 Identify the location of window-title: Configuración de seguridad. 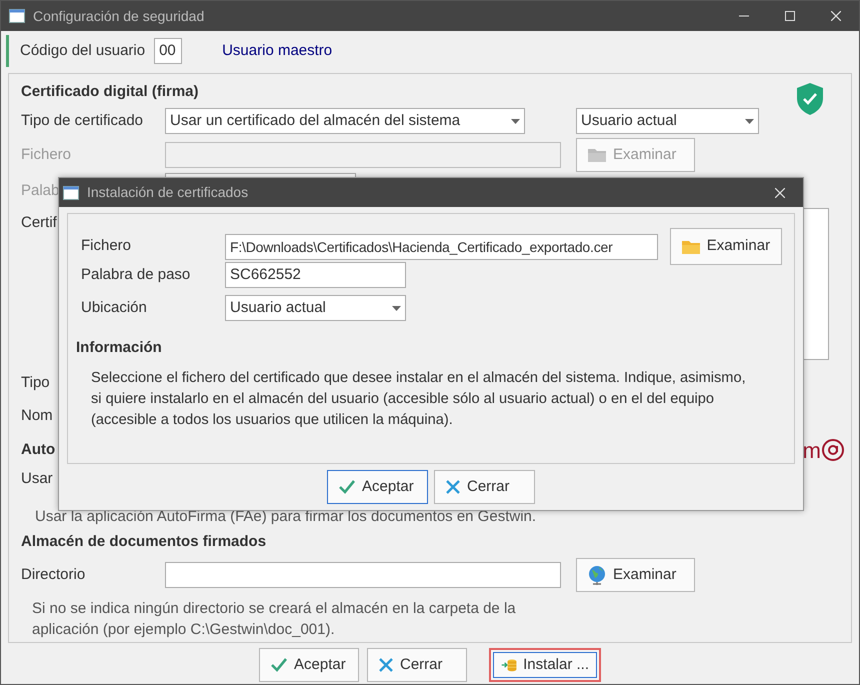
(118, 16).